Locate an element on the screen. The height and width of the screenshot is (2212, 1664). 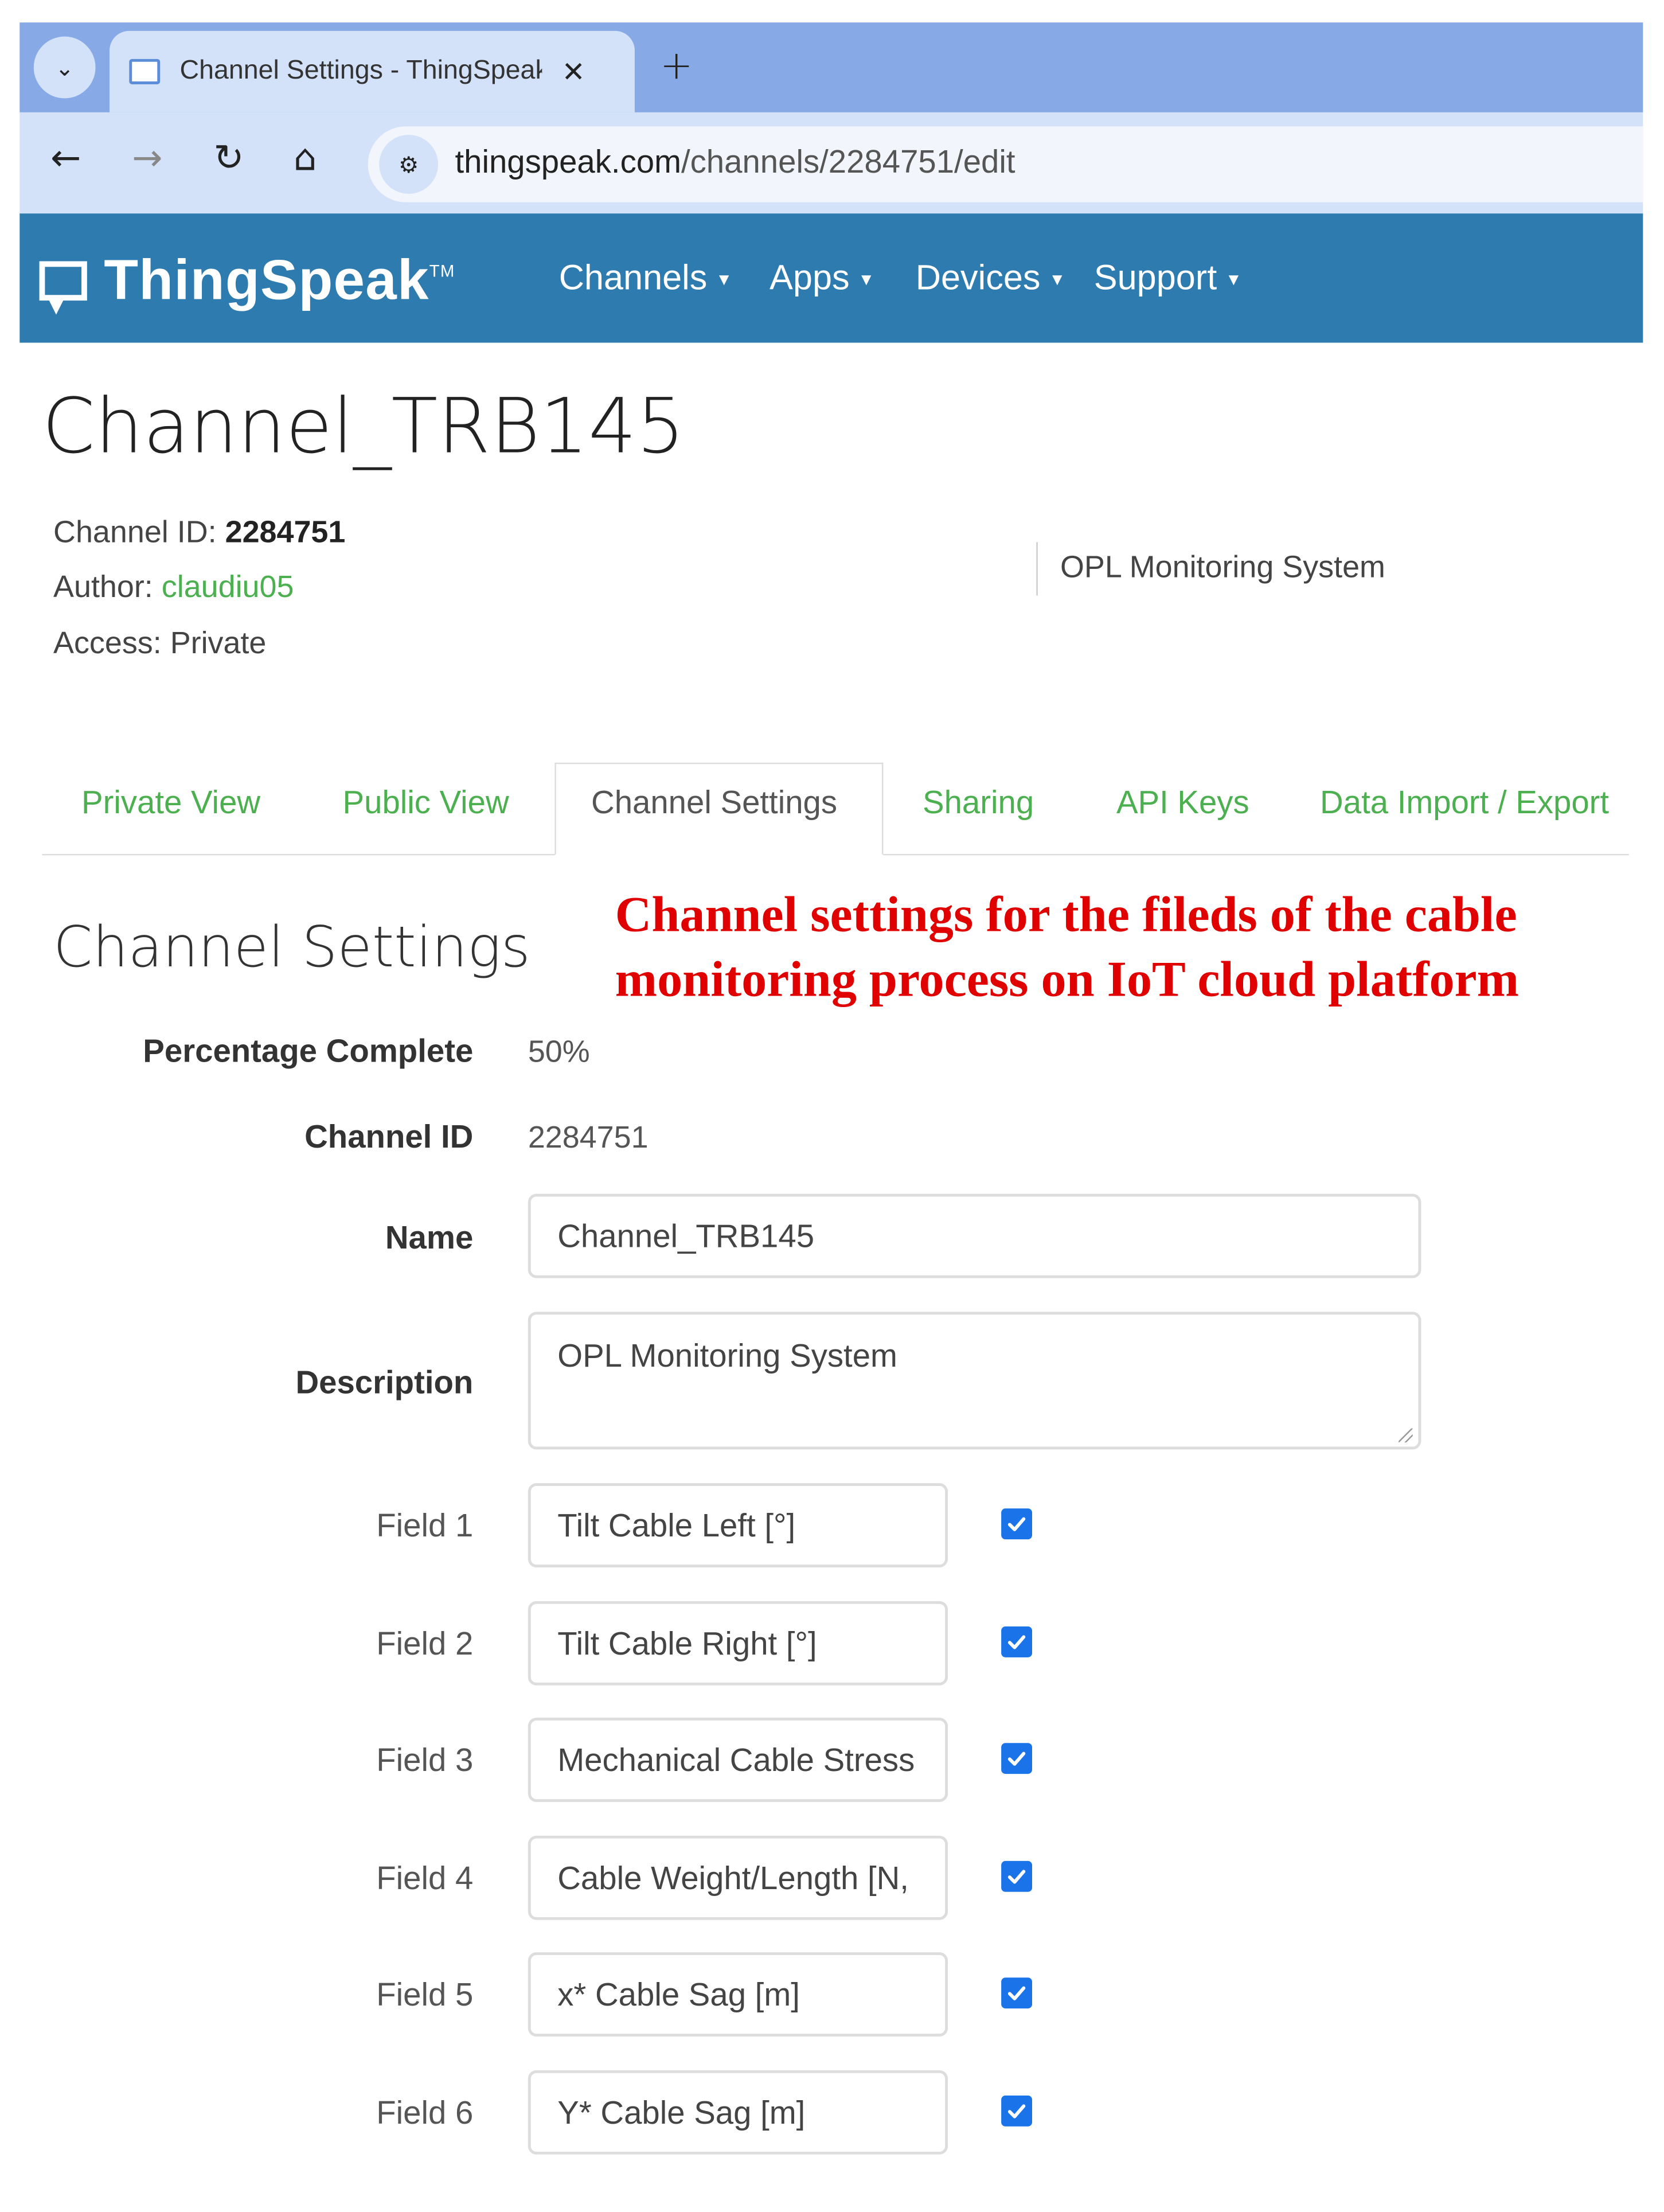
nav-apps: Apps ▼ is located at coordinates (821, 279).